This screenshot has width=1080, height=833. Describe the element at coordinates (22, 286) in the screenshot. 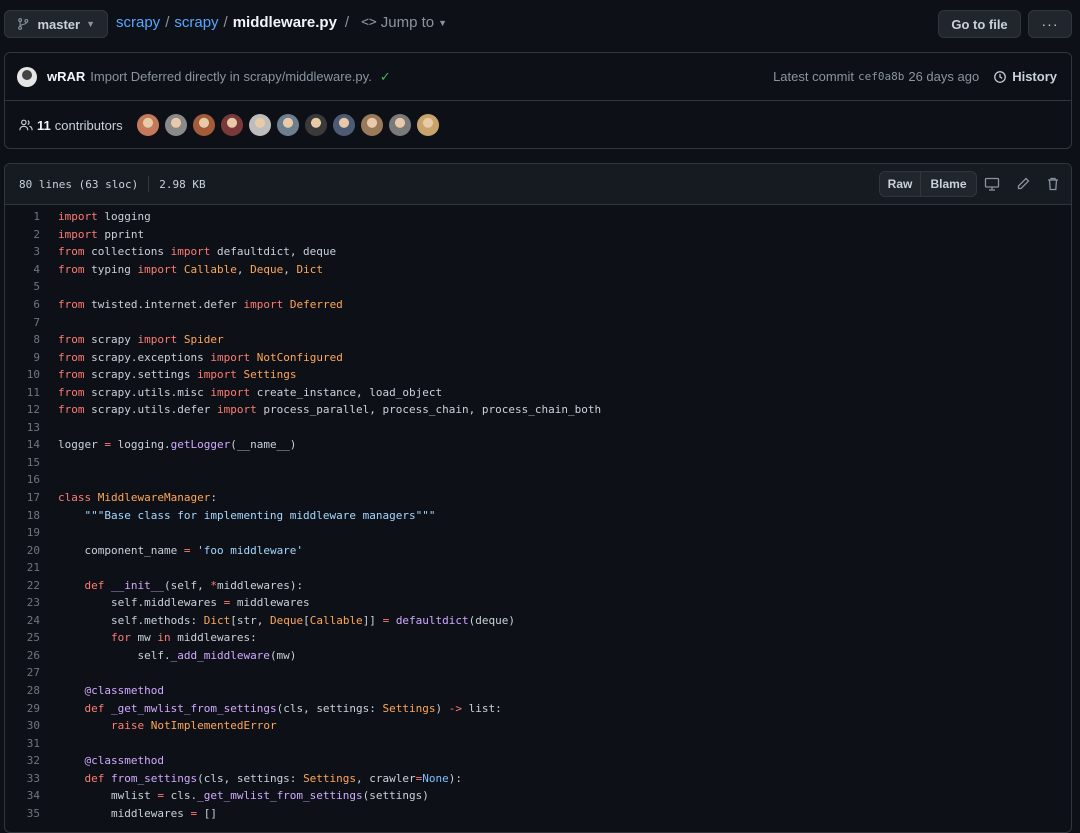

I see `line-number: 5` at that location.